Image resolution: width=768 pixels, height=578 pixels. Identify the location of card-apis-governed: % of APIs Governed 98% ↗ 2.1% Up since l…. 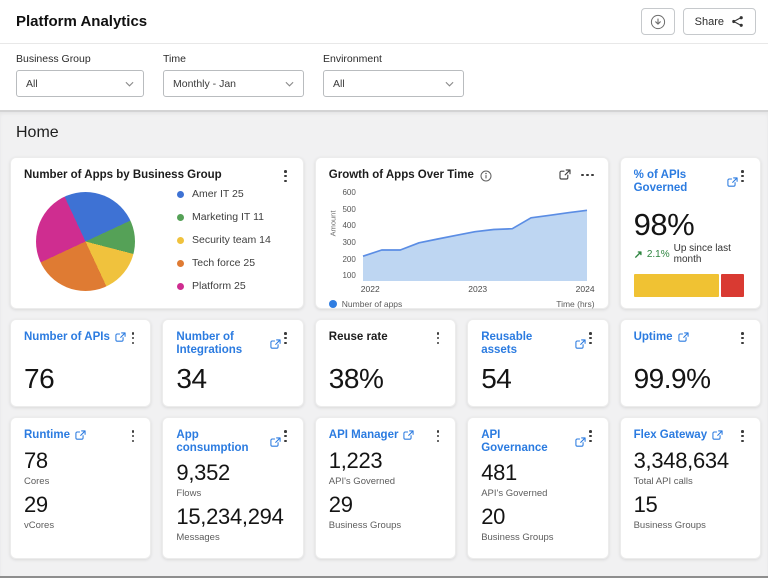
(690, 233).